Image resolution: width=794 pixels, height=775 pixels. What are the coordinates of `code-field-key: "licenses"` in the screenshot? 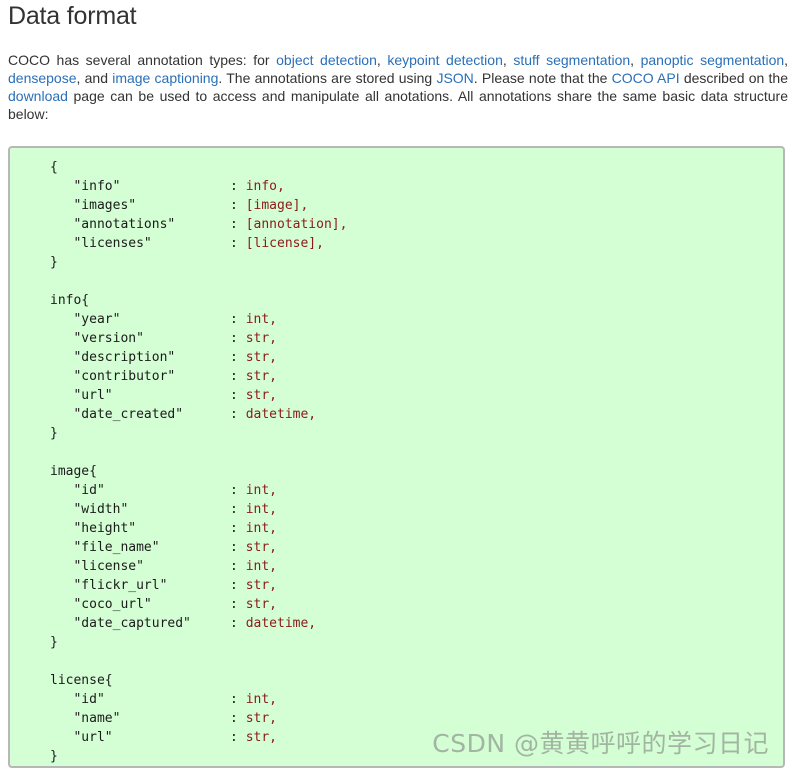 It's located at (112, 243).